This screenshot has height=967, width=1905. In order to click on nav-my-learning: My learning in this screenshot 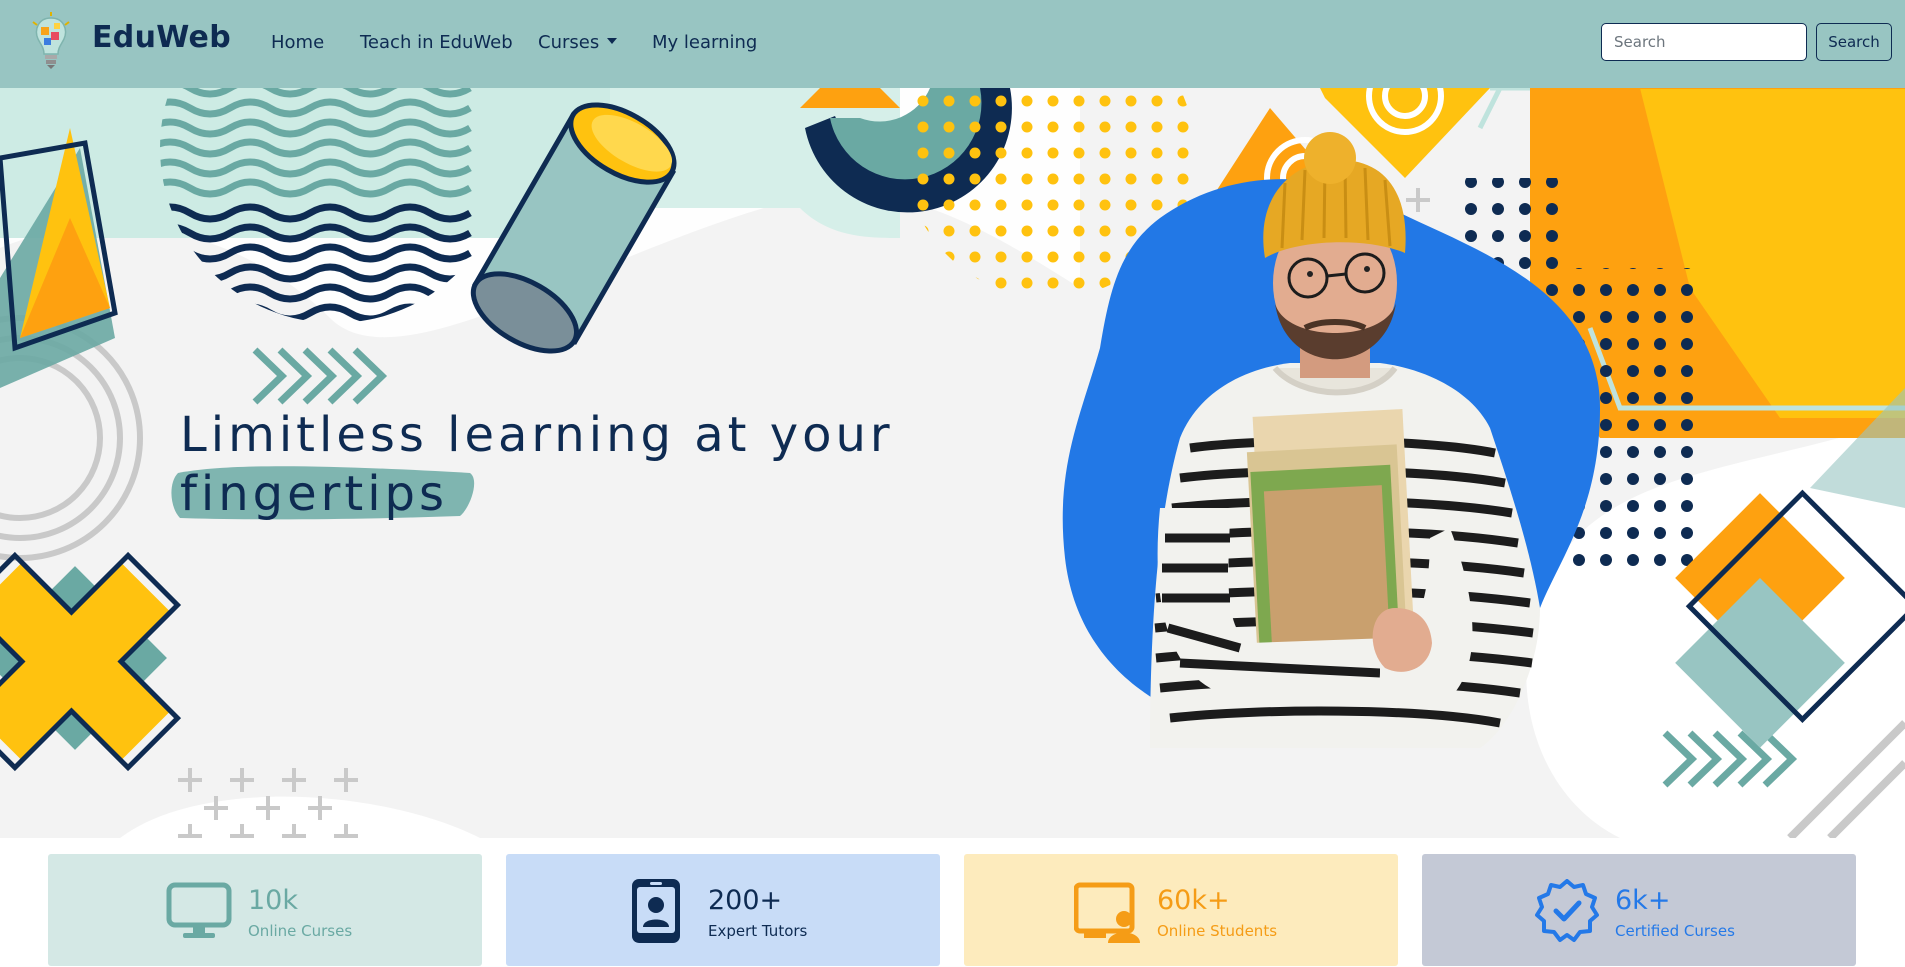, I will do `click(704, 42)`.